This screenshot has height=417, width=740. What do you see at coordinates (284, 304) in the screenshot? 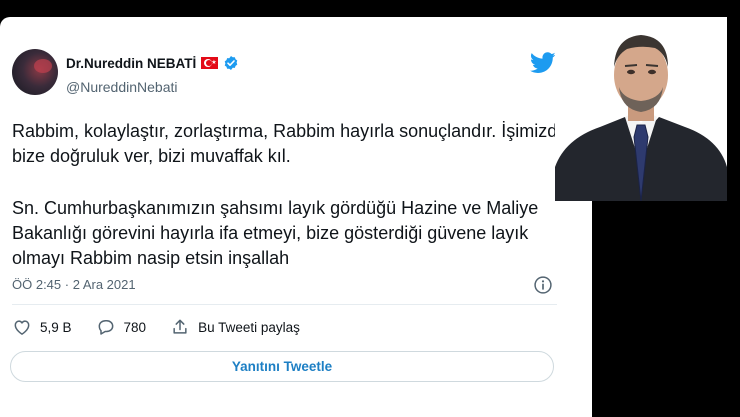
I see `divider` at bounding box center [284, 304].